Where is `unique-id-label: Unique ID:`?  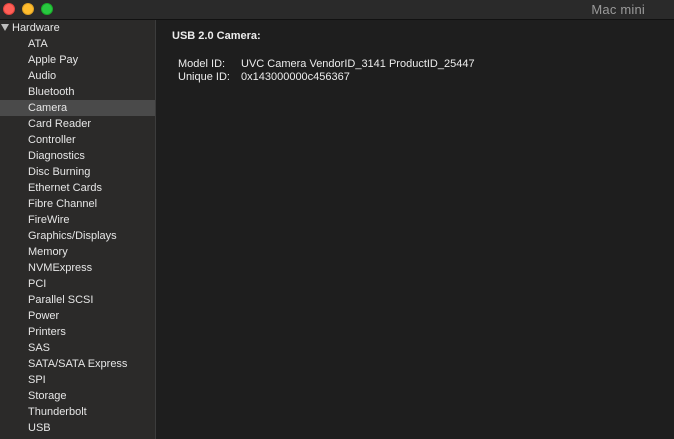 unique-id-label: Unique ID: is located at coordinates (204, 77).